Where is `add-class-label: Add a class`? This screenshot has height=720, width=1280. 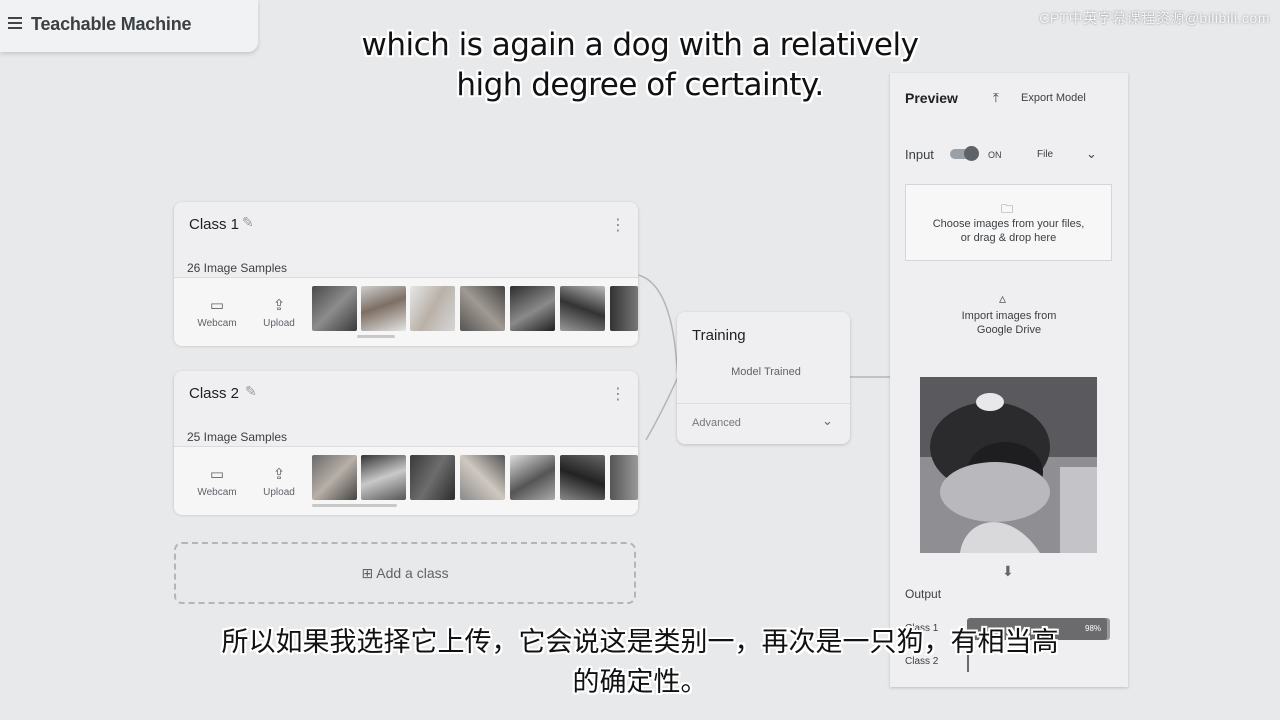
add-class-label: Add a class is located at coordinates (412, 573).